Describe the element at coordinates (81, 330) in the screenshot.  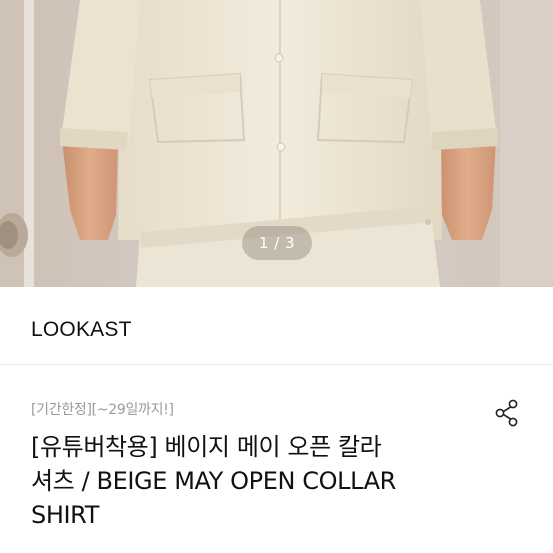
I see `brand-name-link: LOOKAST` at that location.